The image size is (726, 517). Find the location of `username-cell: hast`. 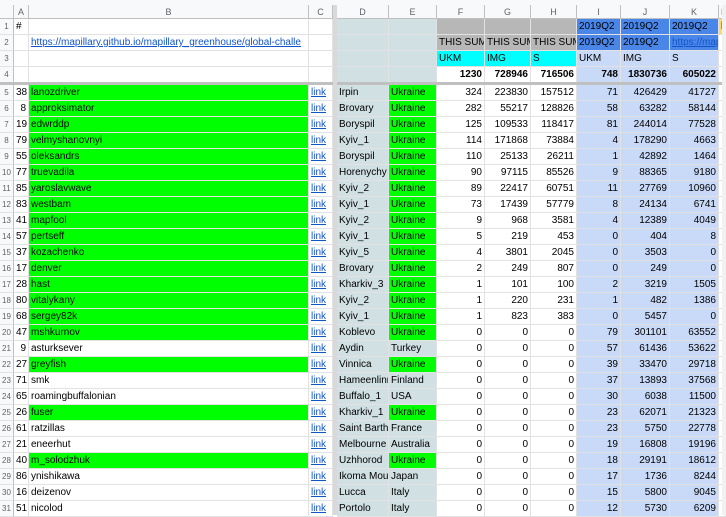

username-cell: hast is located at coordinates (169, 285).